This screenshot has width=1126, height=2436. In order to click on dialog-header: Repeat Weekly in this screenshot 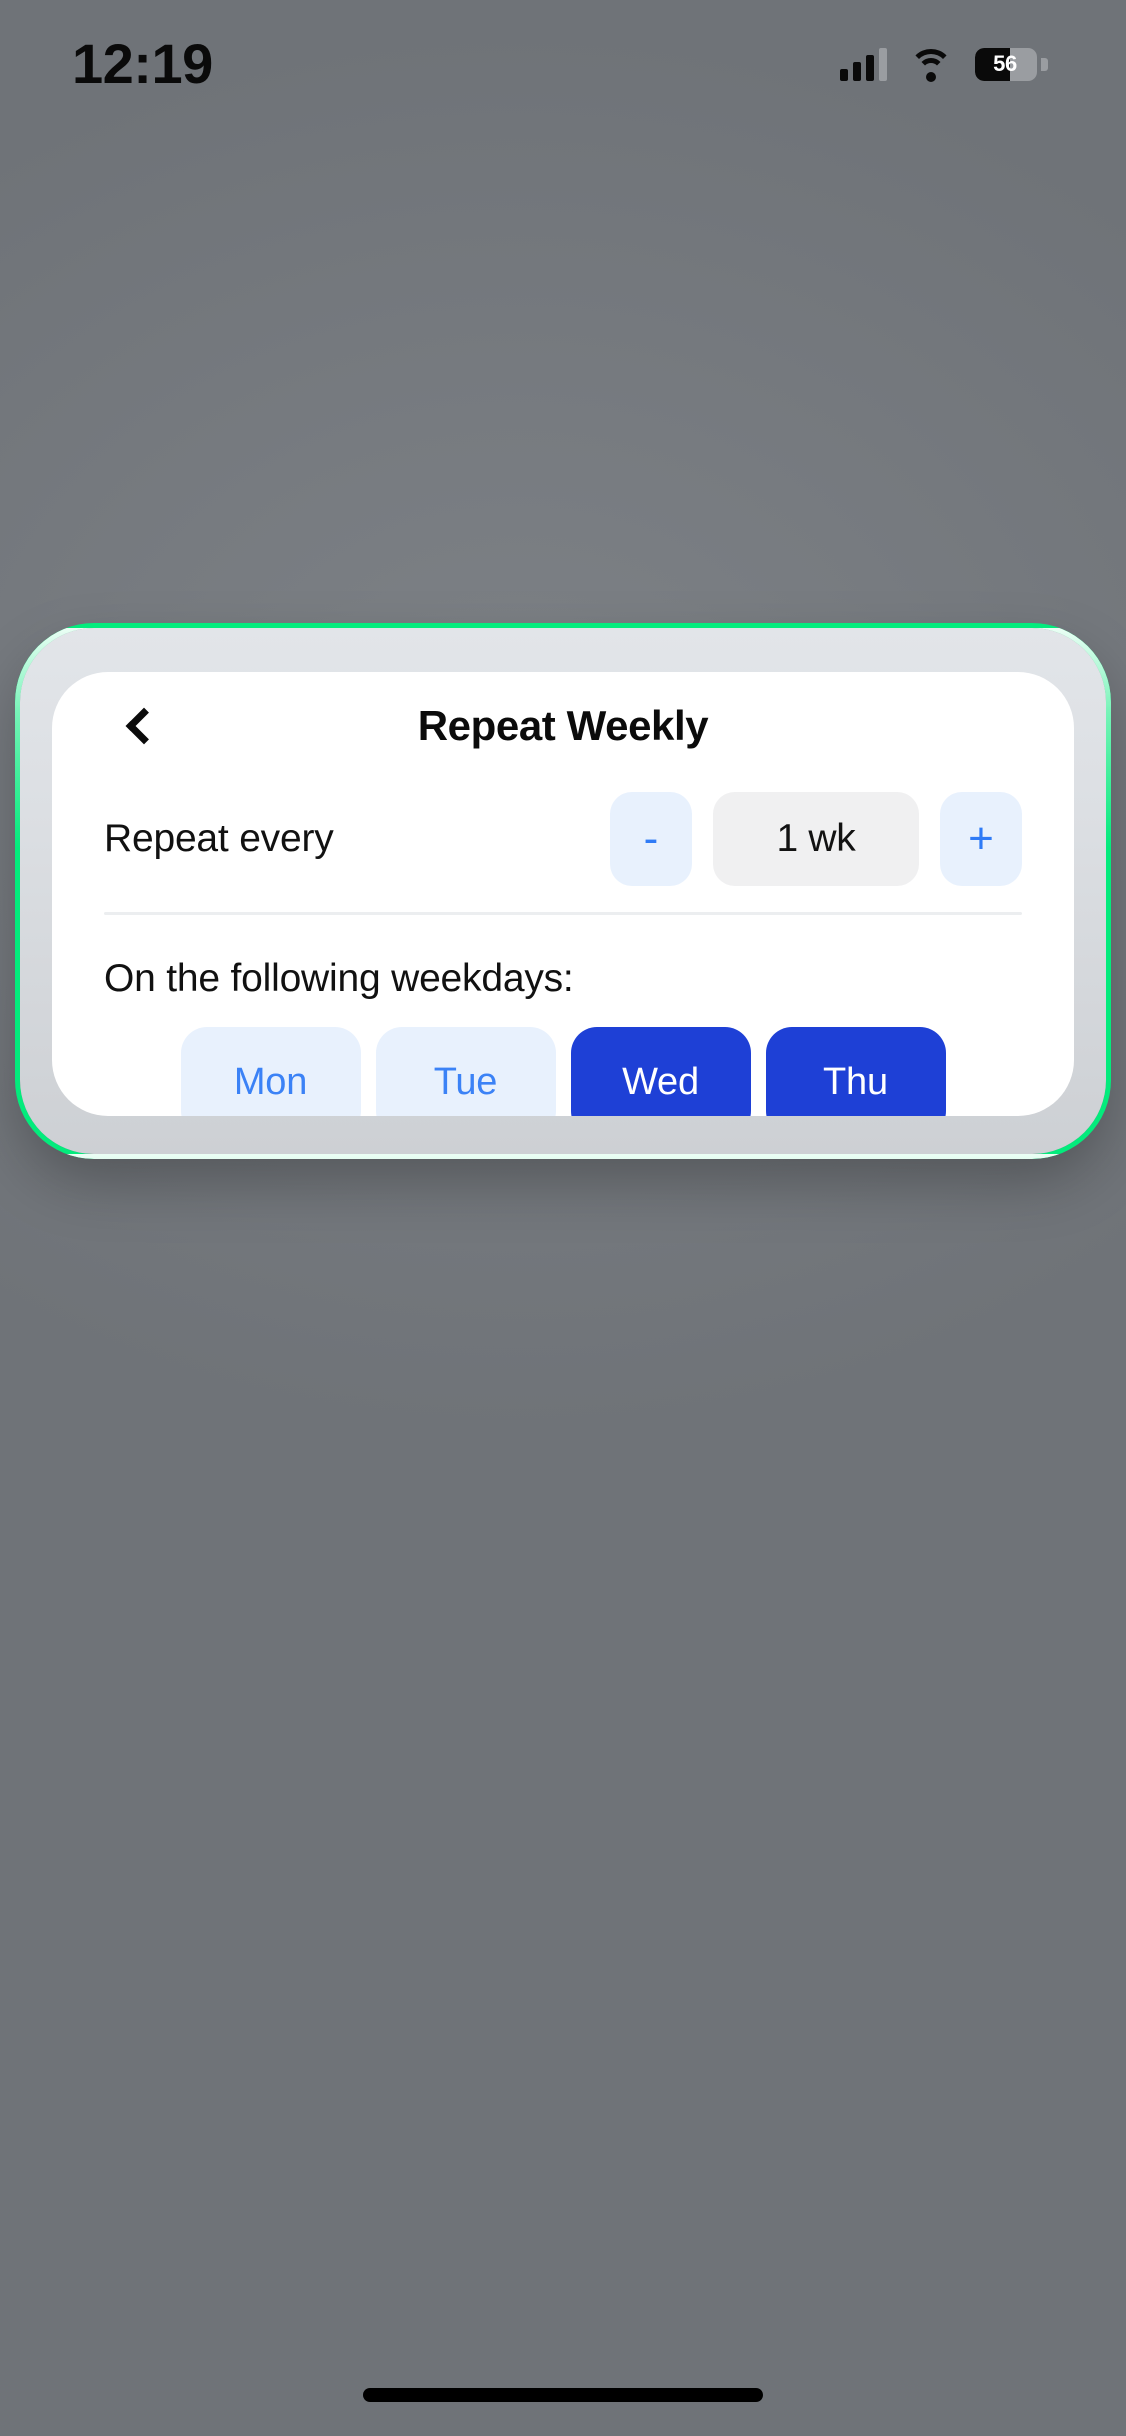, I will do `click(563, 726)`.